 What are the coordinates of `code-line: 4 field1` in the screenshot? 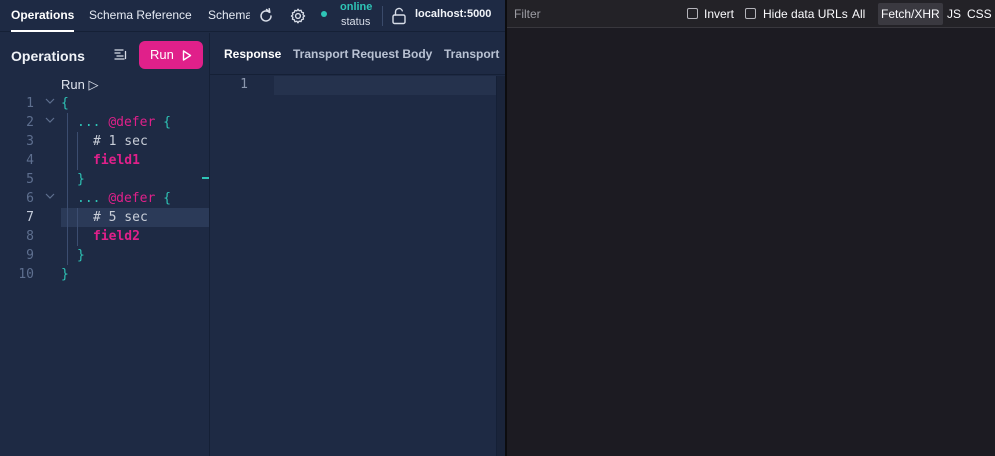 It's located at (104, 160).